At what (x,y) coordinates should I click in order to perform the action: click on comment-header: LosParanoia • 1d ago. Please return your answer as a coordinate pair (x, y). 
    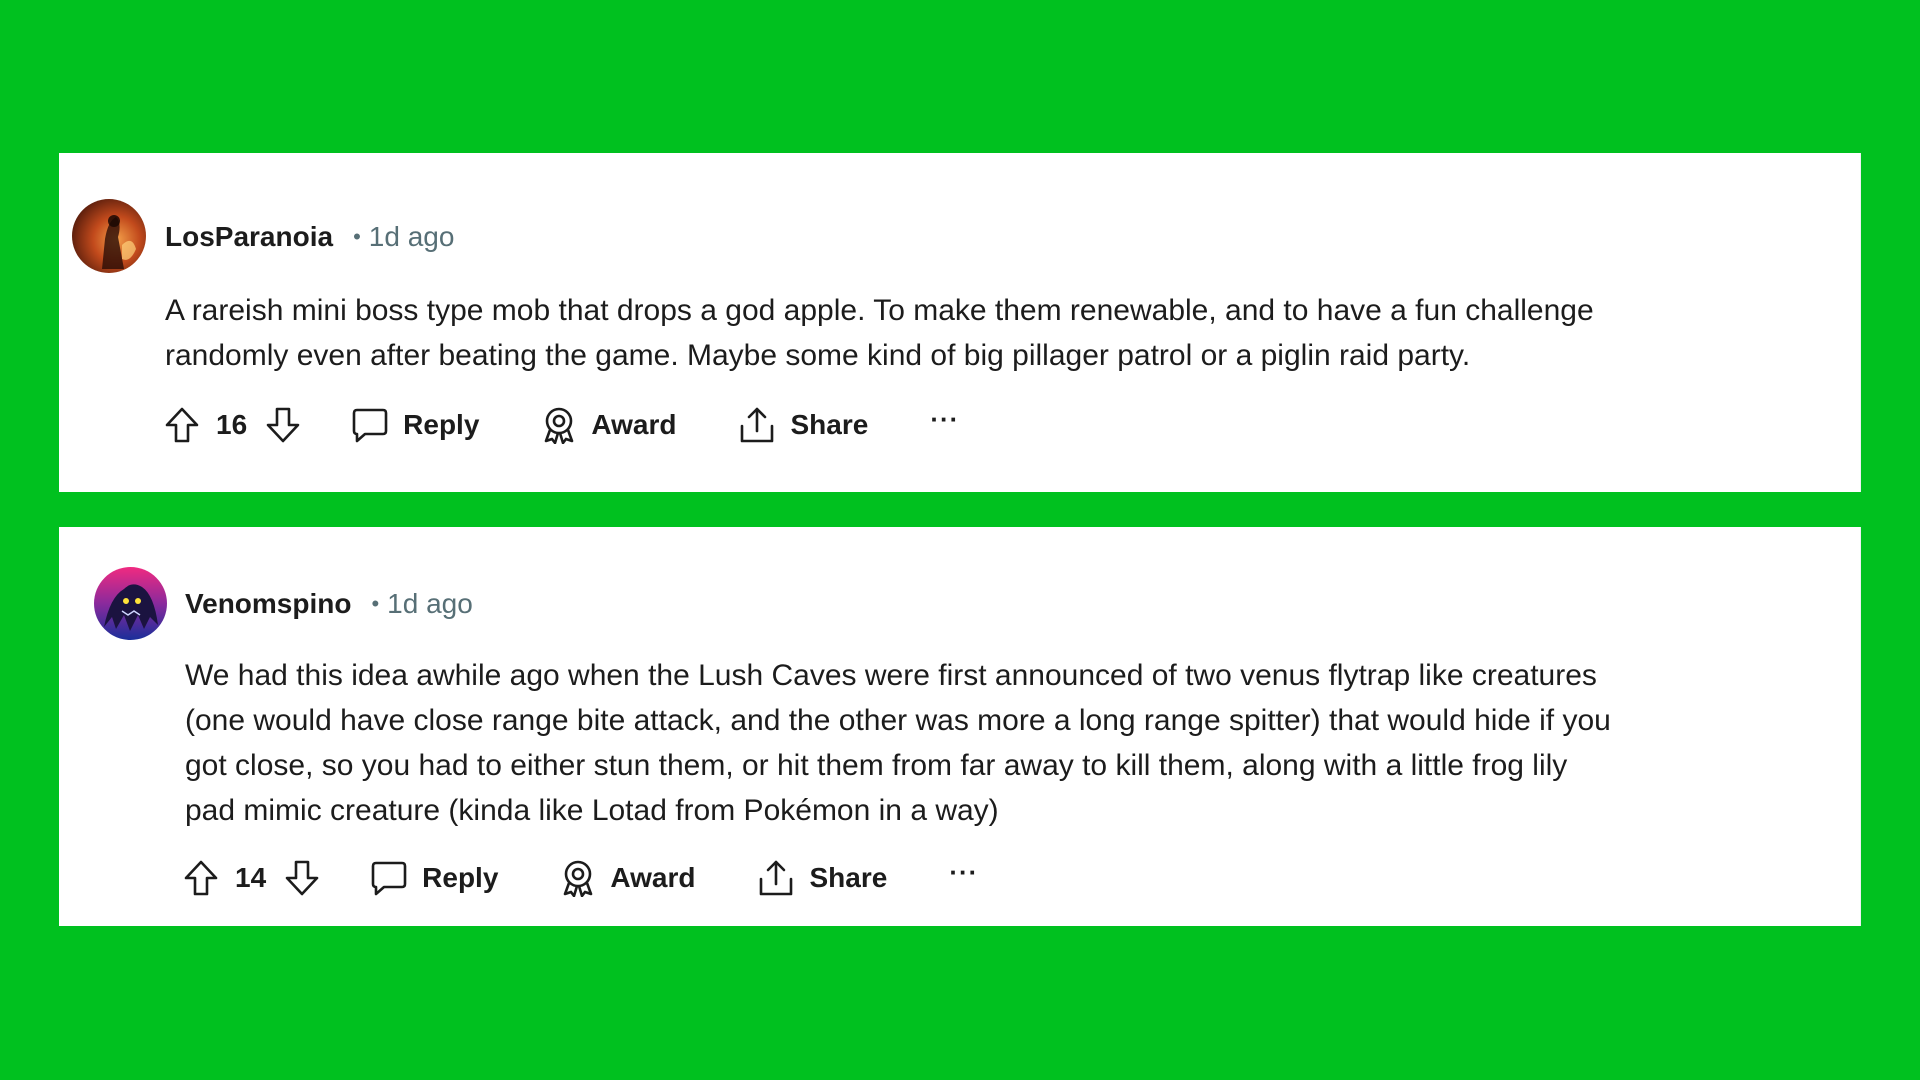
    Looking at the image, I should click on (309, 238).